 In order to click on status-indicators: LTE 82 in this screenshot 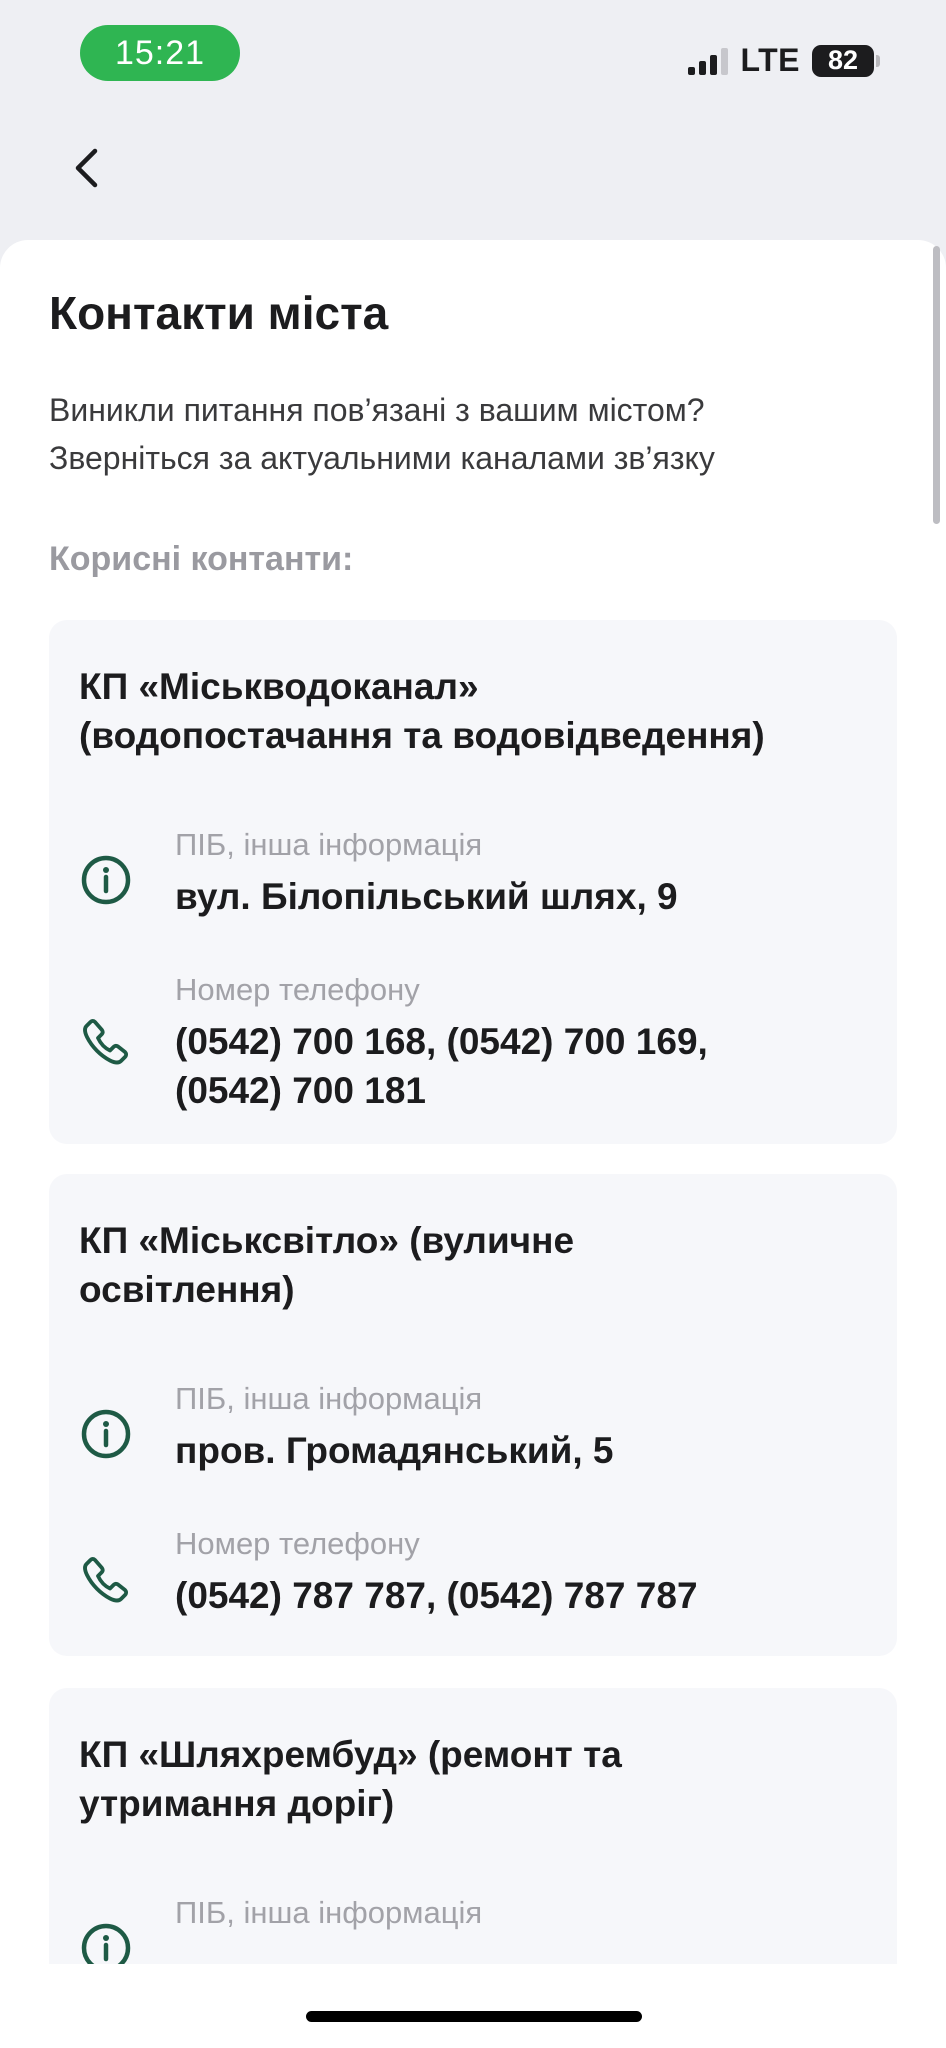, I will do `click(784, 60)`.